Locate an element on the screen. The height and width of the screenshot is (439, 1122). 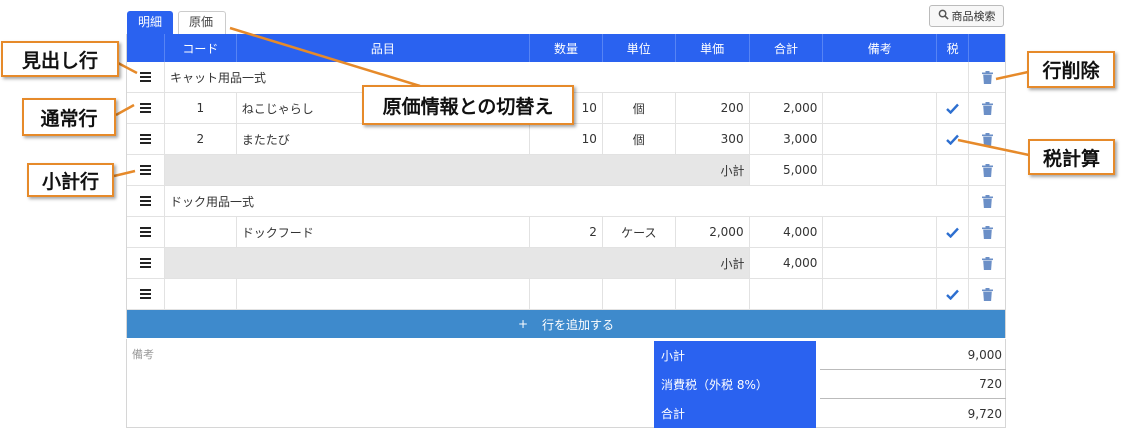
normal-row: 2 またたび 10 個 300 3,000 is located at coordinates (566, 139).